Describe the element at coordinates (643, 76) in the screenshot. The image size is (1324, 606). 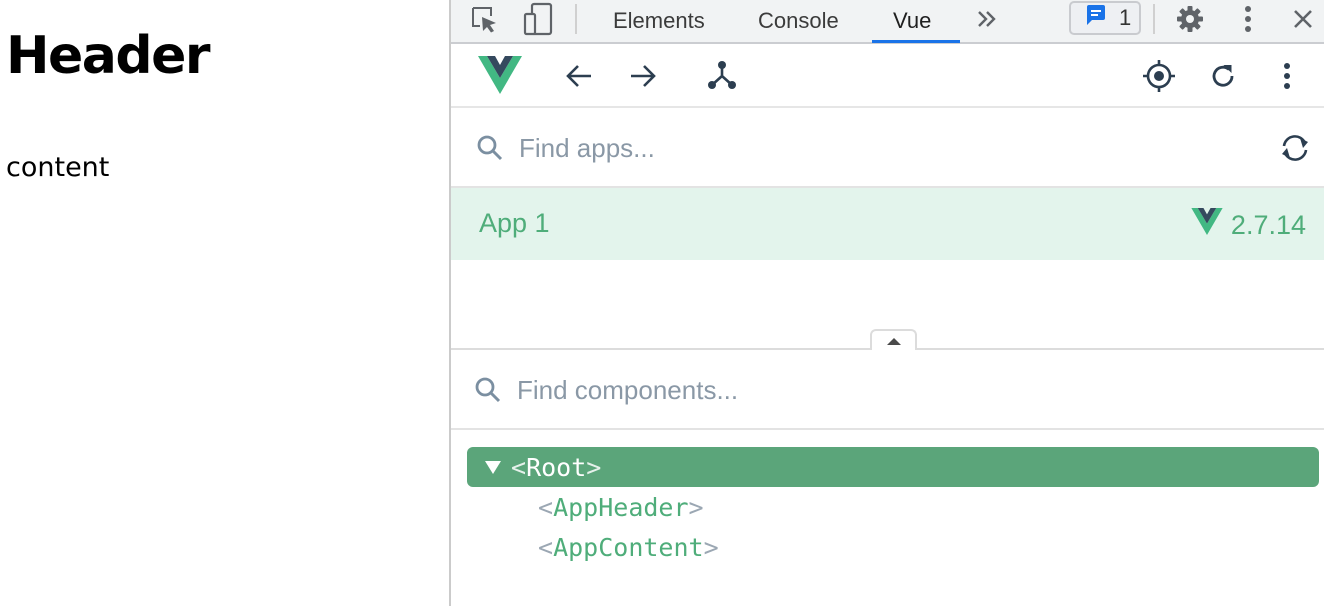
I see `arrow-right-icon` at that location.